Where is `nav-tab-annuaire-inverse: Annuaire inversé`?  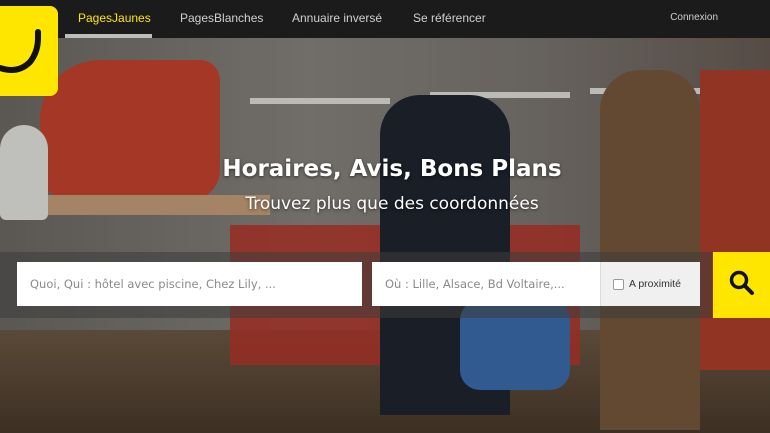 nav-tab-annuaire-inverse: Annuaire inversé is located at coordinates (337, 18).